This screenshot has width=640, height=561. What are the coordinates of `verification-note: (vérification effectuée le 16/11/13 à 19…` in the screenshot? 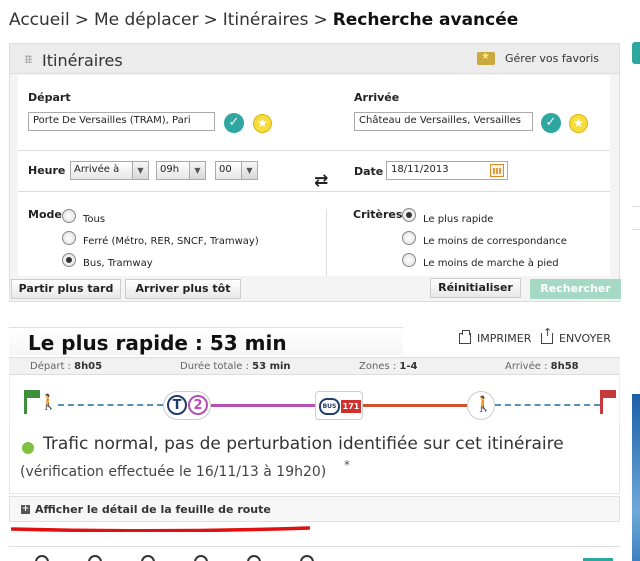 It's located at (185, 469).